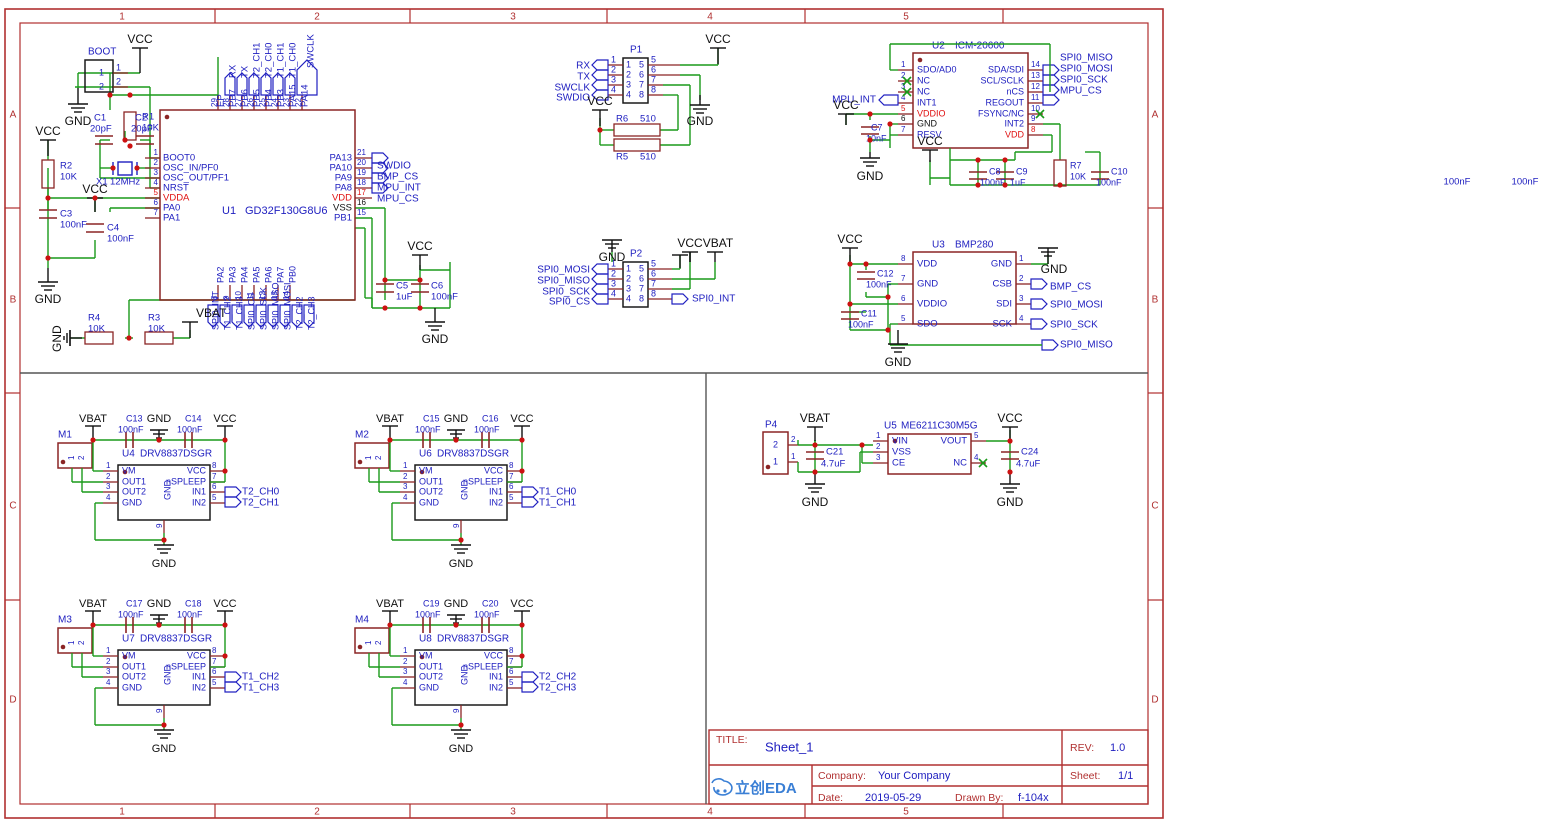 Image resolution: width=1549 pixels, height=827 pixels. I want to click on u2-pin-int1: INT1, so click(927, 102).